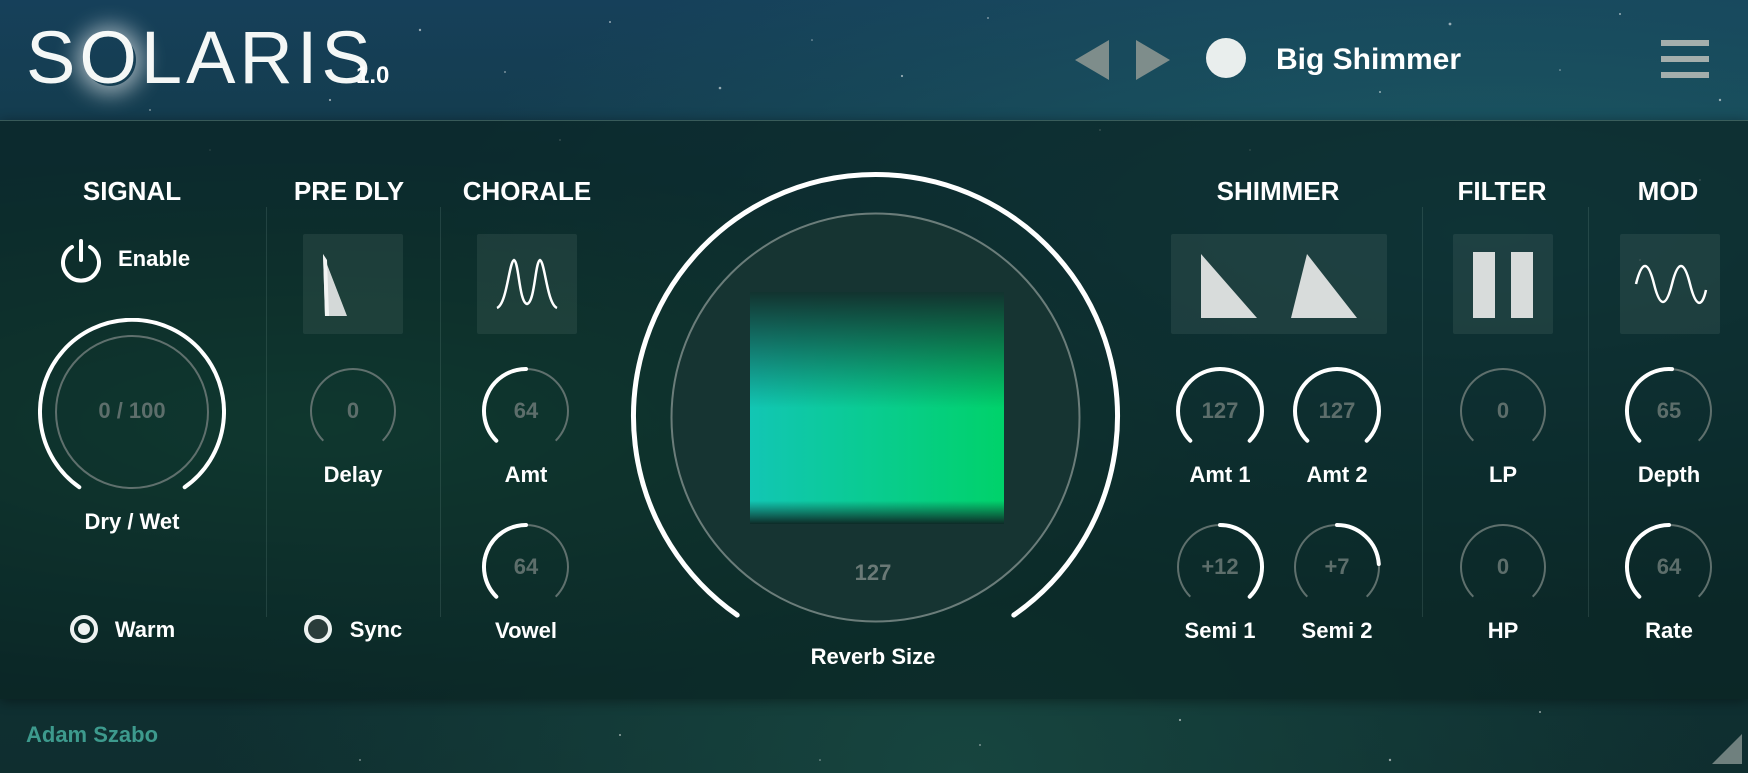 This screenshot has width=1748, height=773. Describe the element at coordinates (1153, 60) in the screenshot. I see `next-preset-arrow-icon` at that location.